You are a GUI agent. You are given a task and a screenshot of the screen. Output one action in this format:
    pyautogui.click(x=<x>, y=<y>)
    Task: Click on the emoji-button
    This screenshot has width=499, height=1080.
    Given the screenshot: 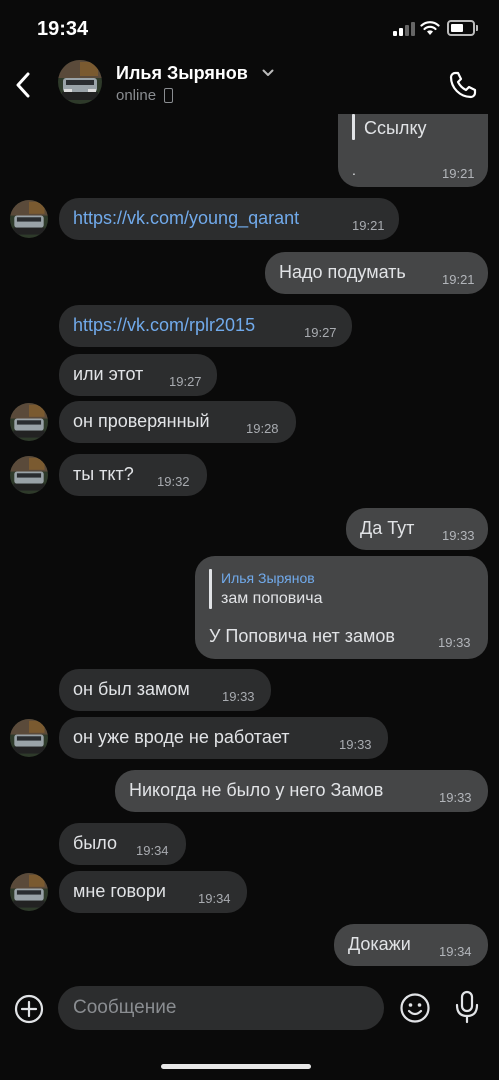 What is the action you would take?
    pyautogui.click(x=415, y=1008)
    